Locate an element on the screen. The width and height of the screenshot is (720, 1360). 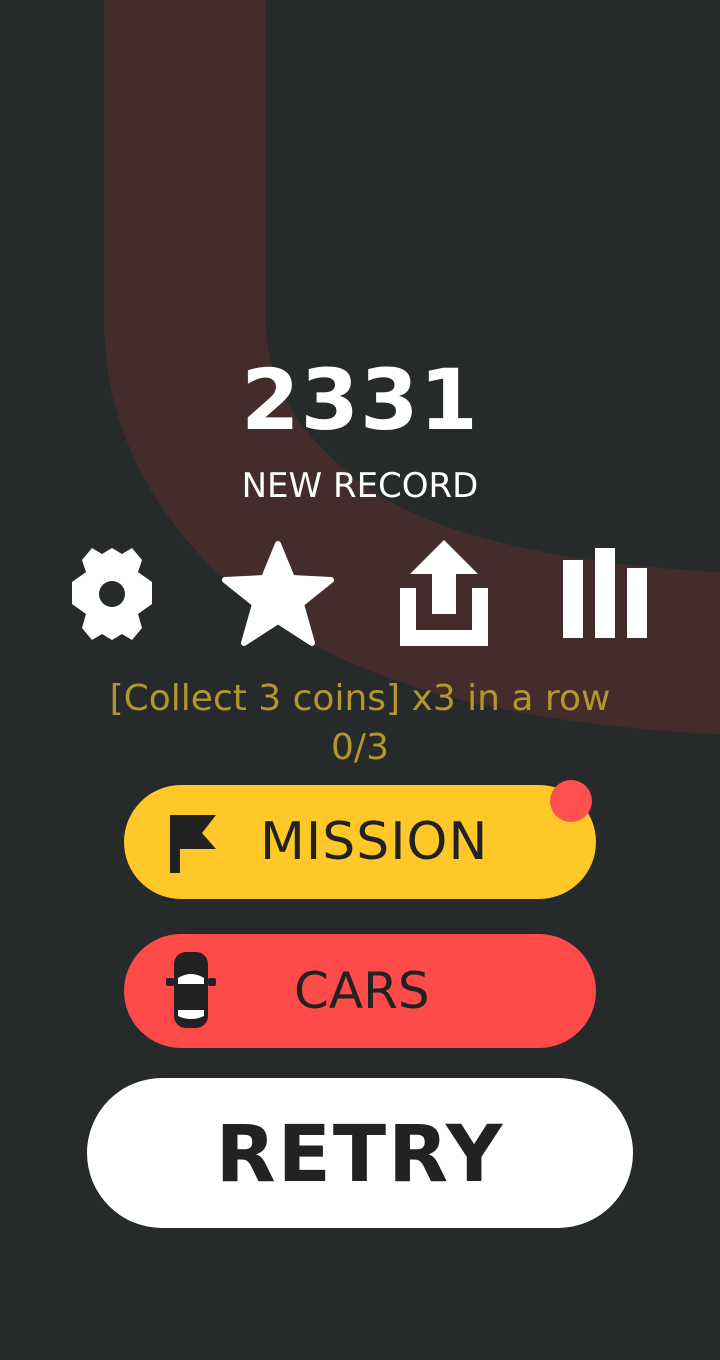
flag-icon is located at coordinates (194, 844).